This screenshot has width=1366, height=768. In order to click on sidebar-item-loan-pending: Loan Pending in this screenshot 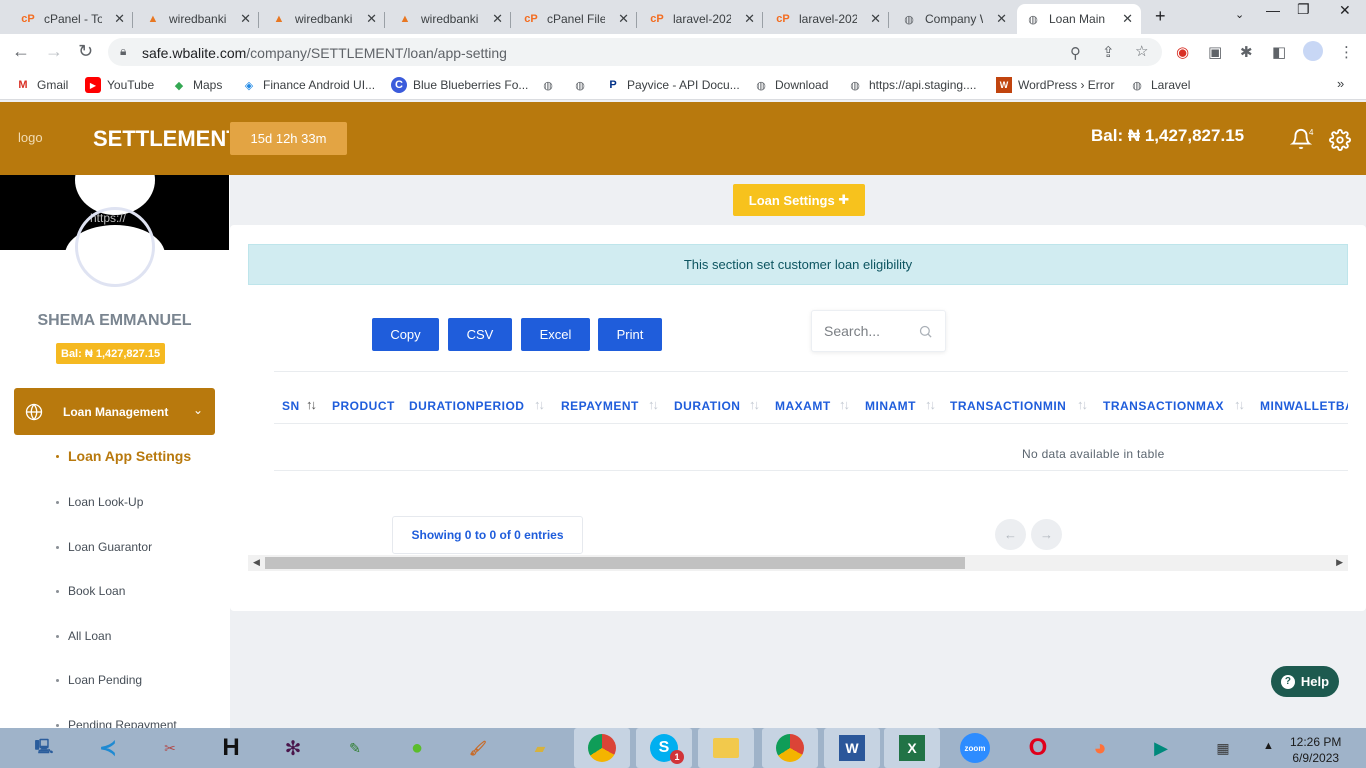, I will do `click(99, 680)`.